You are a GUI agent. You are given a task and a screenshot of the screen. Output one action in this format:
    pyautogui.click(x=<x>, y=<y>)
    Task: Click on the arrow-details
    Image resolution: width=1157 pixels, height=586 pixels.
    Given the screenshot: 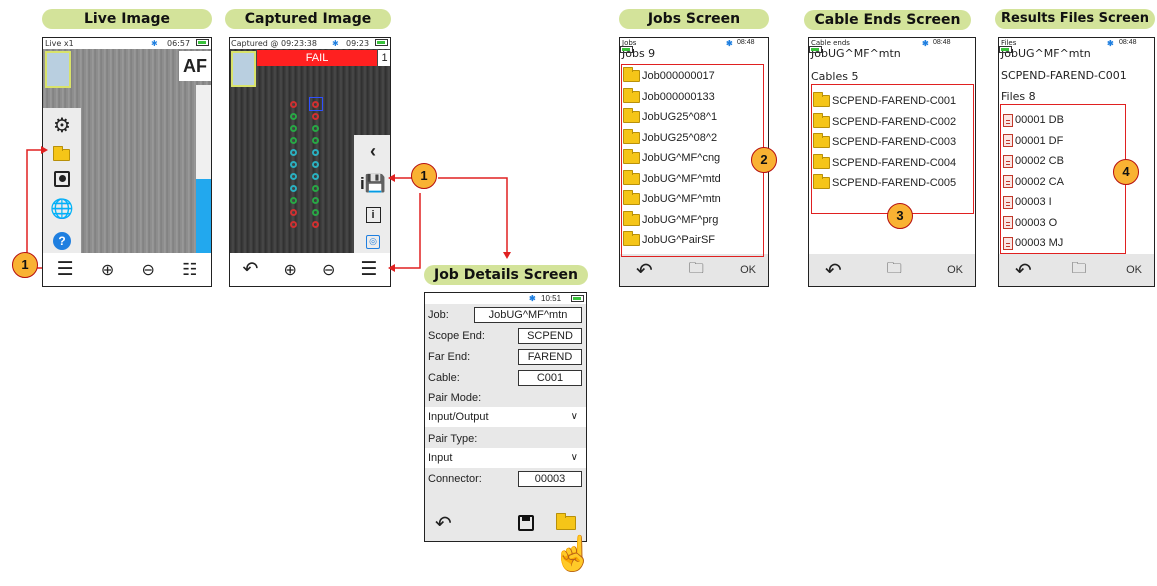 What is the action you would take?
    pyautogui.click(x=473, y=215)
    